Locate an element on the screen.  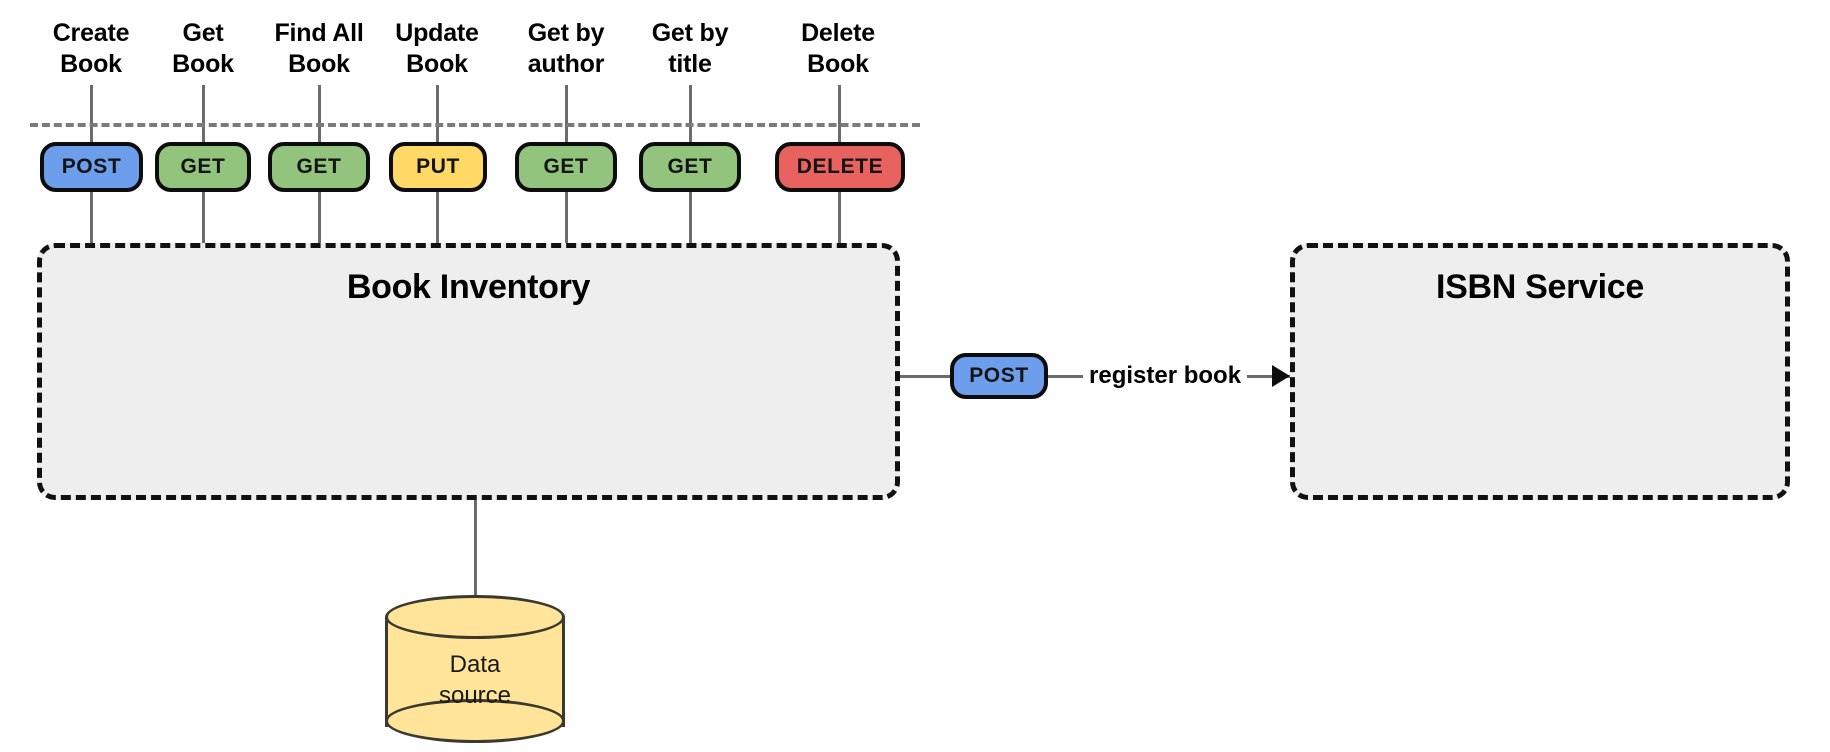
http-method-pill-get-book: GET is located at coordinates (203, 167).